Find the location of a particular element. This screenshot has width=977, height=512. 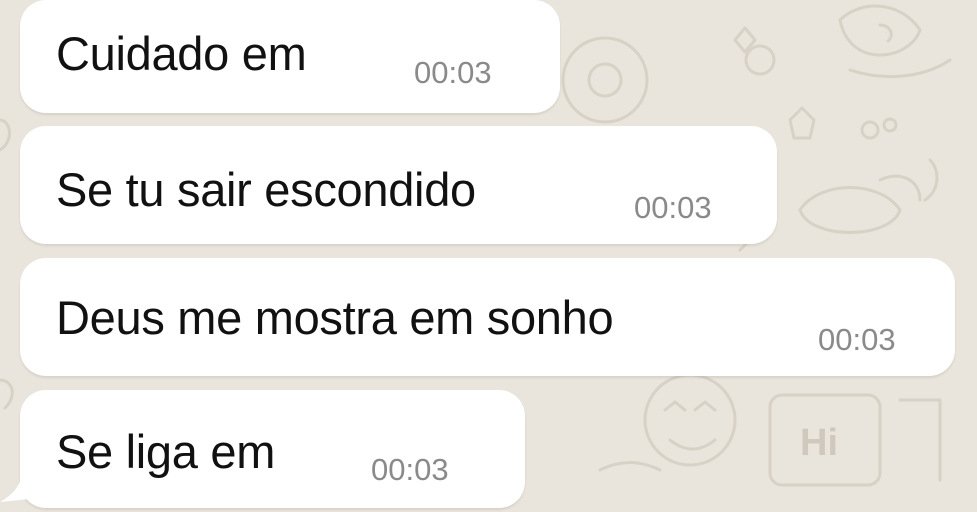

message-bubble: Cuidado em 00:03 is located at coordinates (290, 56).